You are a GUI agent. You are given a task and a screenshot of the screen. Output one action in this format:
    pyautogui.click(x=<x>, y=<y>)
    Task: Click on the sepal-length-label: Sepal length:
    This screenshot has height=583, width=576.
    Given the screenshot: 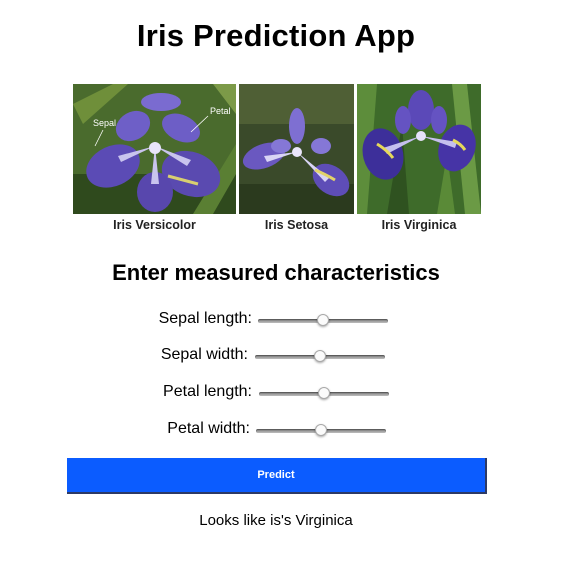 What is the action you would take?
    pyautogui.click(x=205, y=318)
    